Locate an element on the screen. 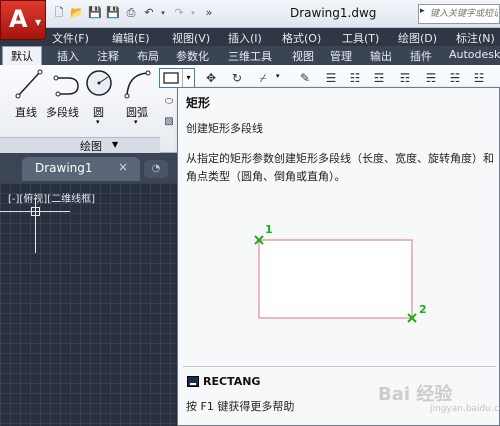  move-icon: ✥ is located at coordinates (211, 77).